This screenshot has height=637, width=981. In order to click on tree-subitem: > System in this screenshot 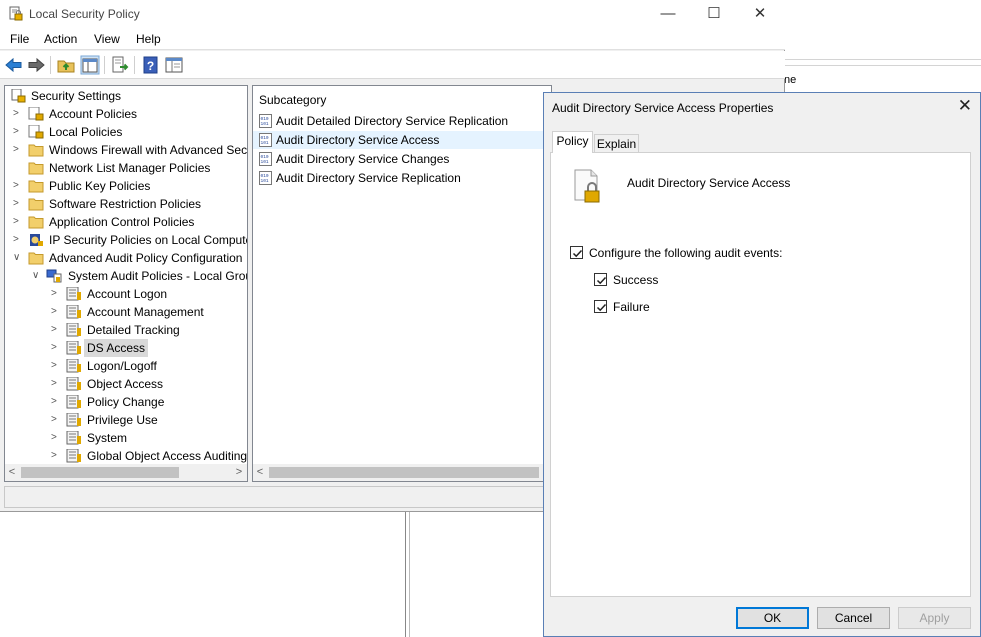, I will do `click(126, 438)`.